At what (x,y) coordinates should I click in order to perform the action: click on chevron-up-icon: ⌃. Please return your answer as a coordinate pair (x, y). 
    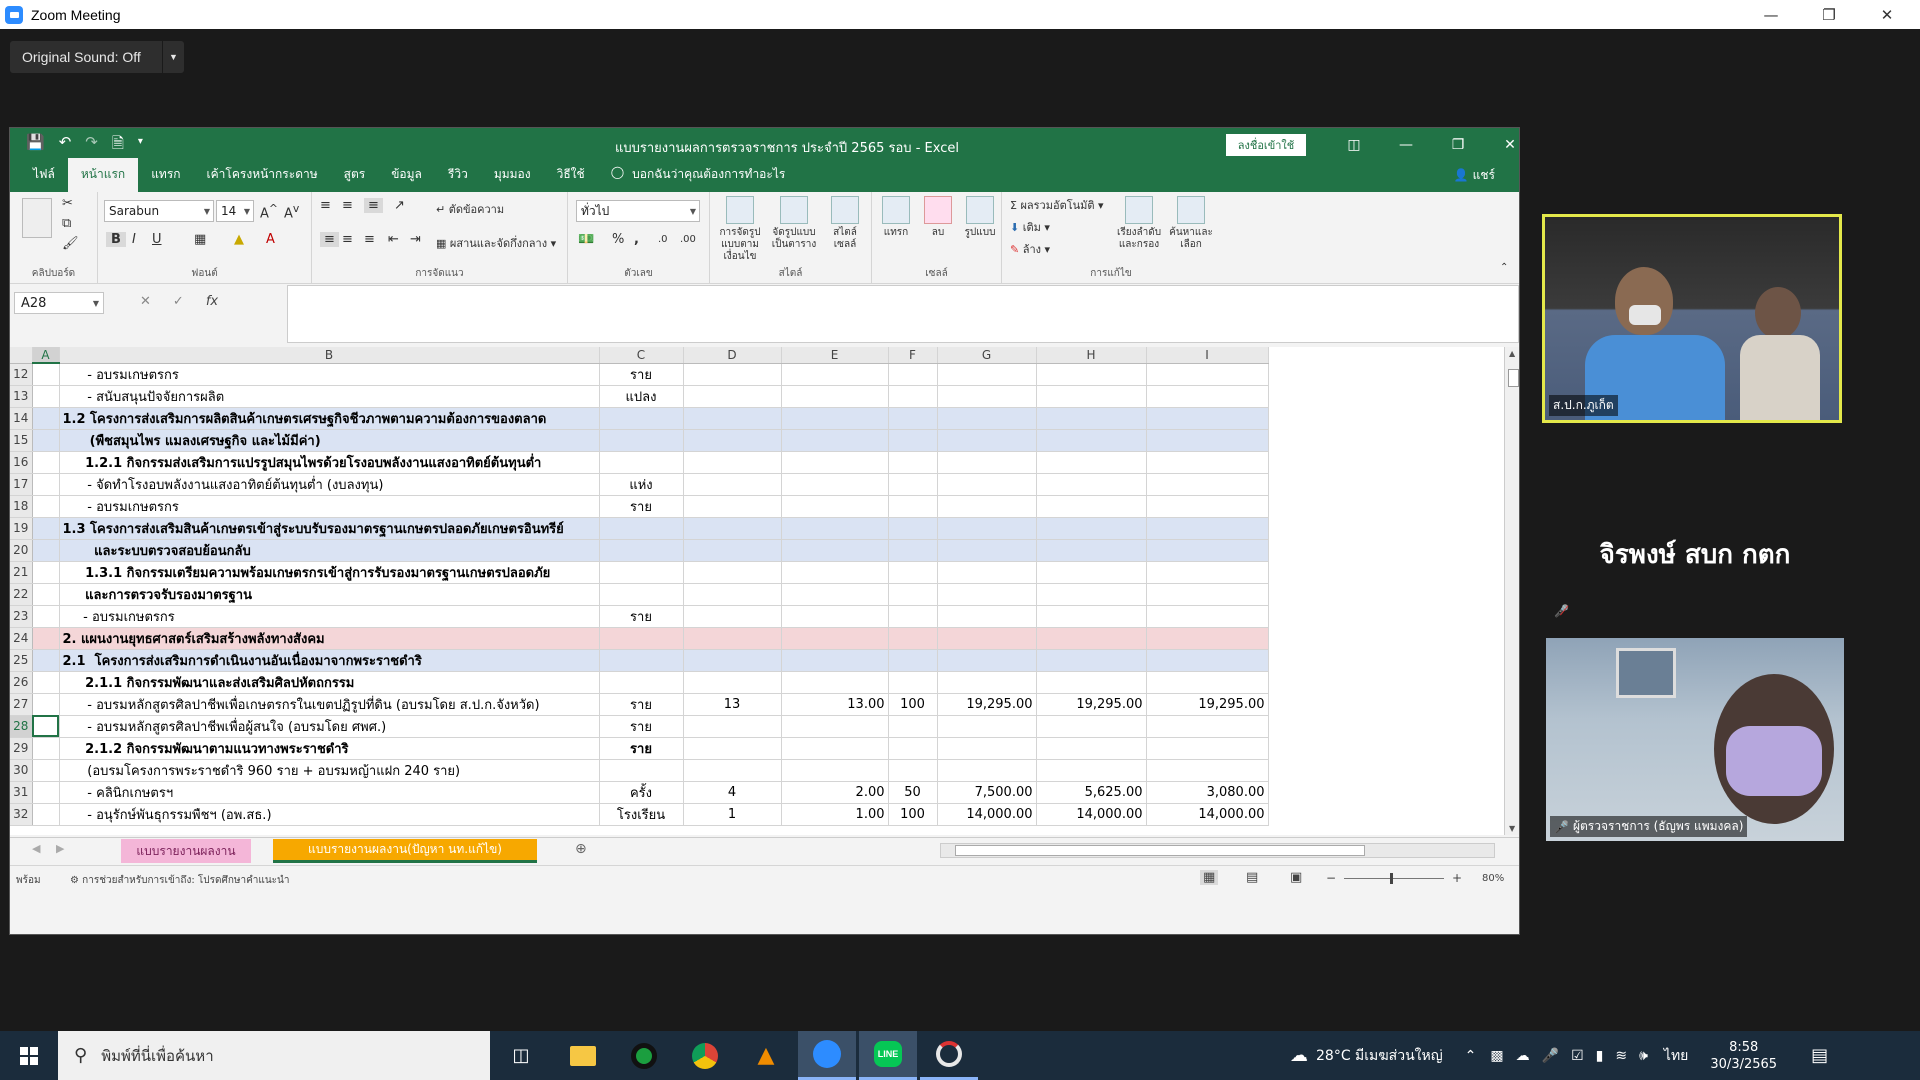
    Looking at the image, I should click on (1471, 1056).